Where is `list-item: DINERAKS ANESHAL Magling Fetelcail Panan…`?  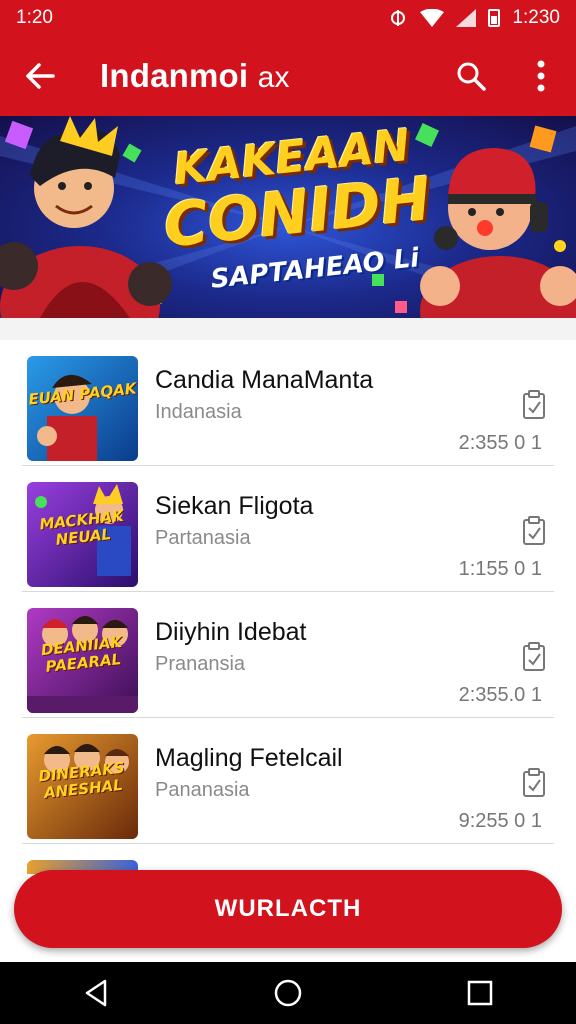
list-item: DINERAKS ANESHAL Magling Fetelcail Panan… is located at coordinates (288, 781).